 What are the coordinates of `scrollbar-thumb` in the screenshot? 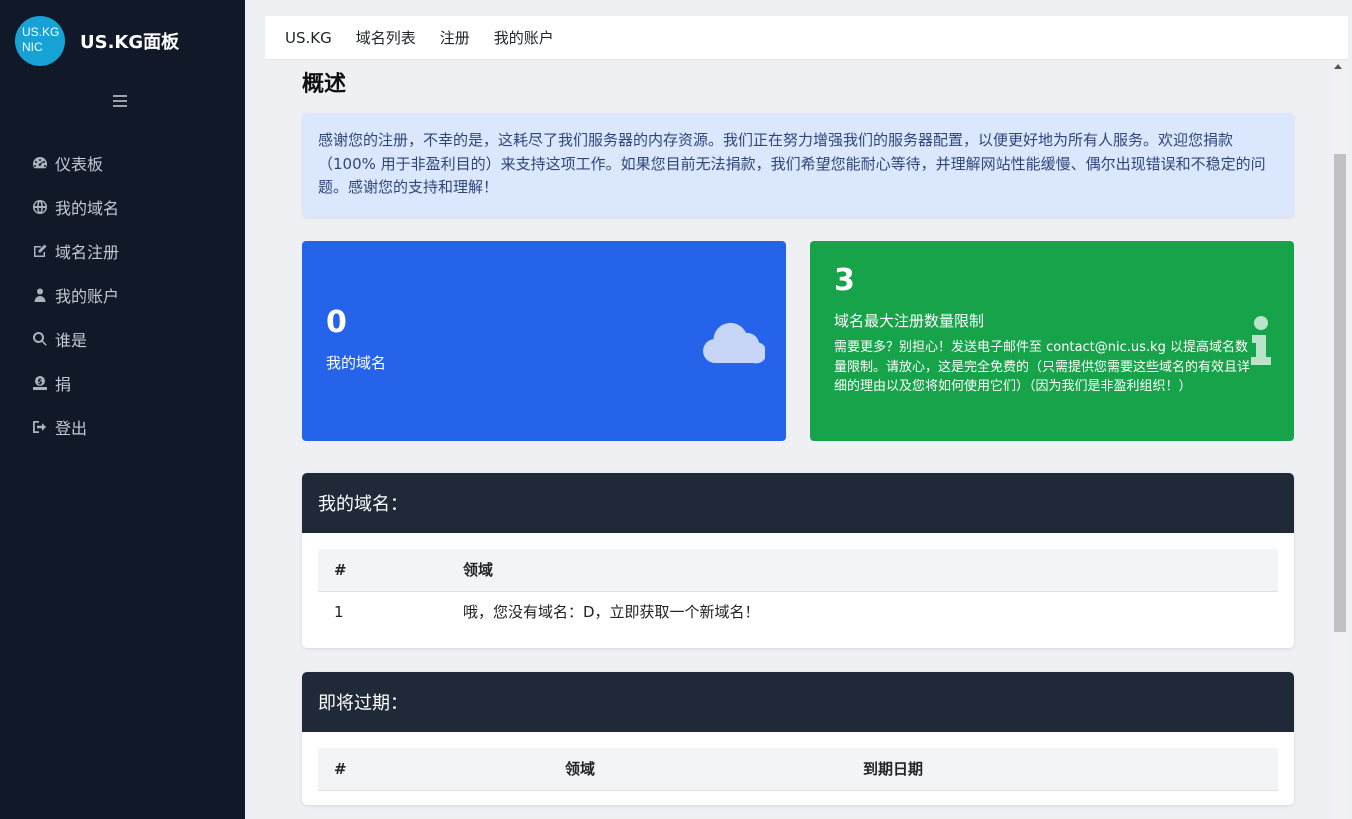 It's located at (1340, 393).